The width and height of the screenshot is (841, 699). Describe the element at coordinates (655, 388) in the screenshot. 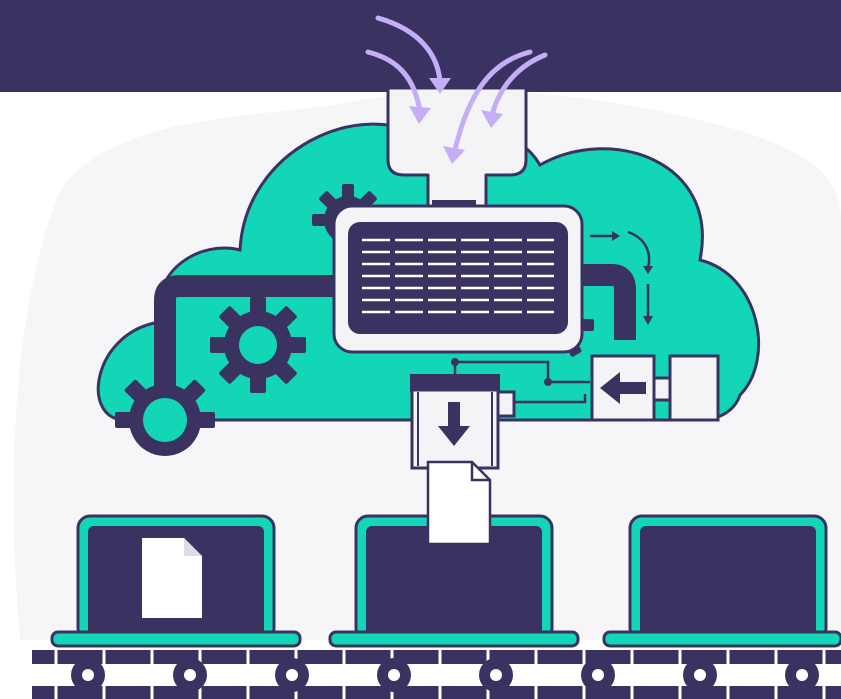

I see `input-module` at that location.